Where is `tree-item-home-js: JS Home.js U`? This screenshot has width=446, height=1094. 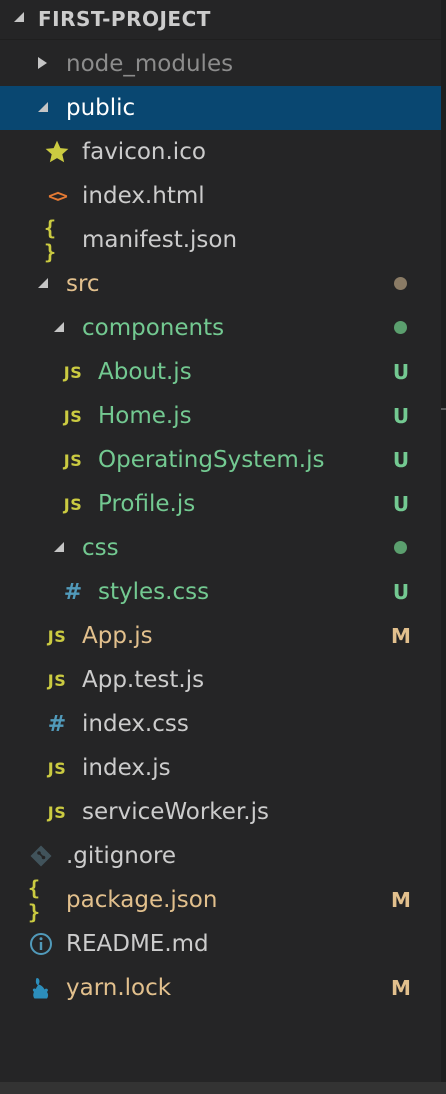
tree-item-home-js: JS Home.js U is located at coordinates (220, 416).